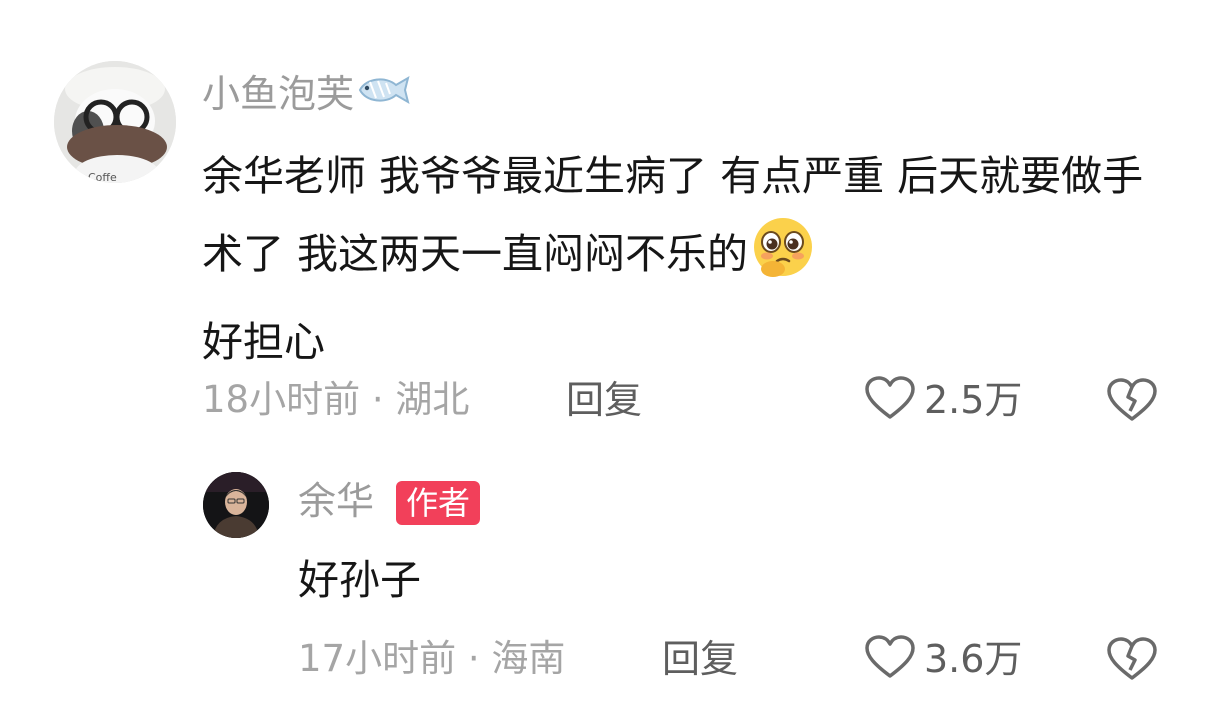 The width and height of the screenshot is (1224, 719). I want to click on author-avatar, so click(236, 505).